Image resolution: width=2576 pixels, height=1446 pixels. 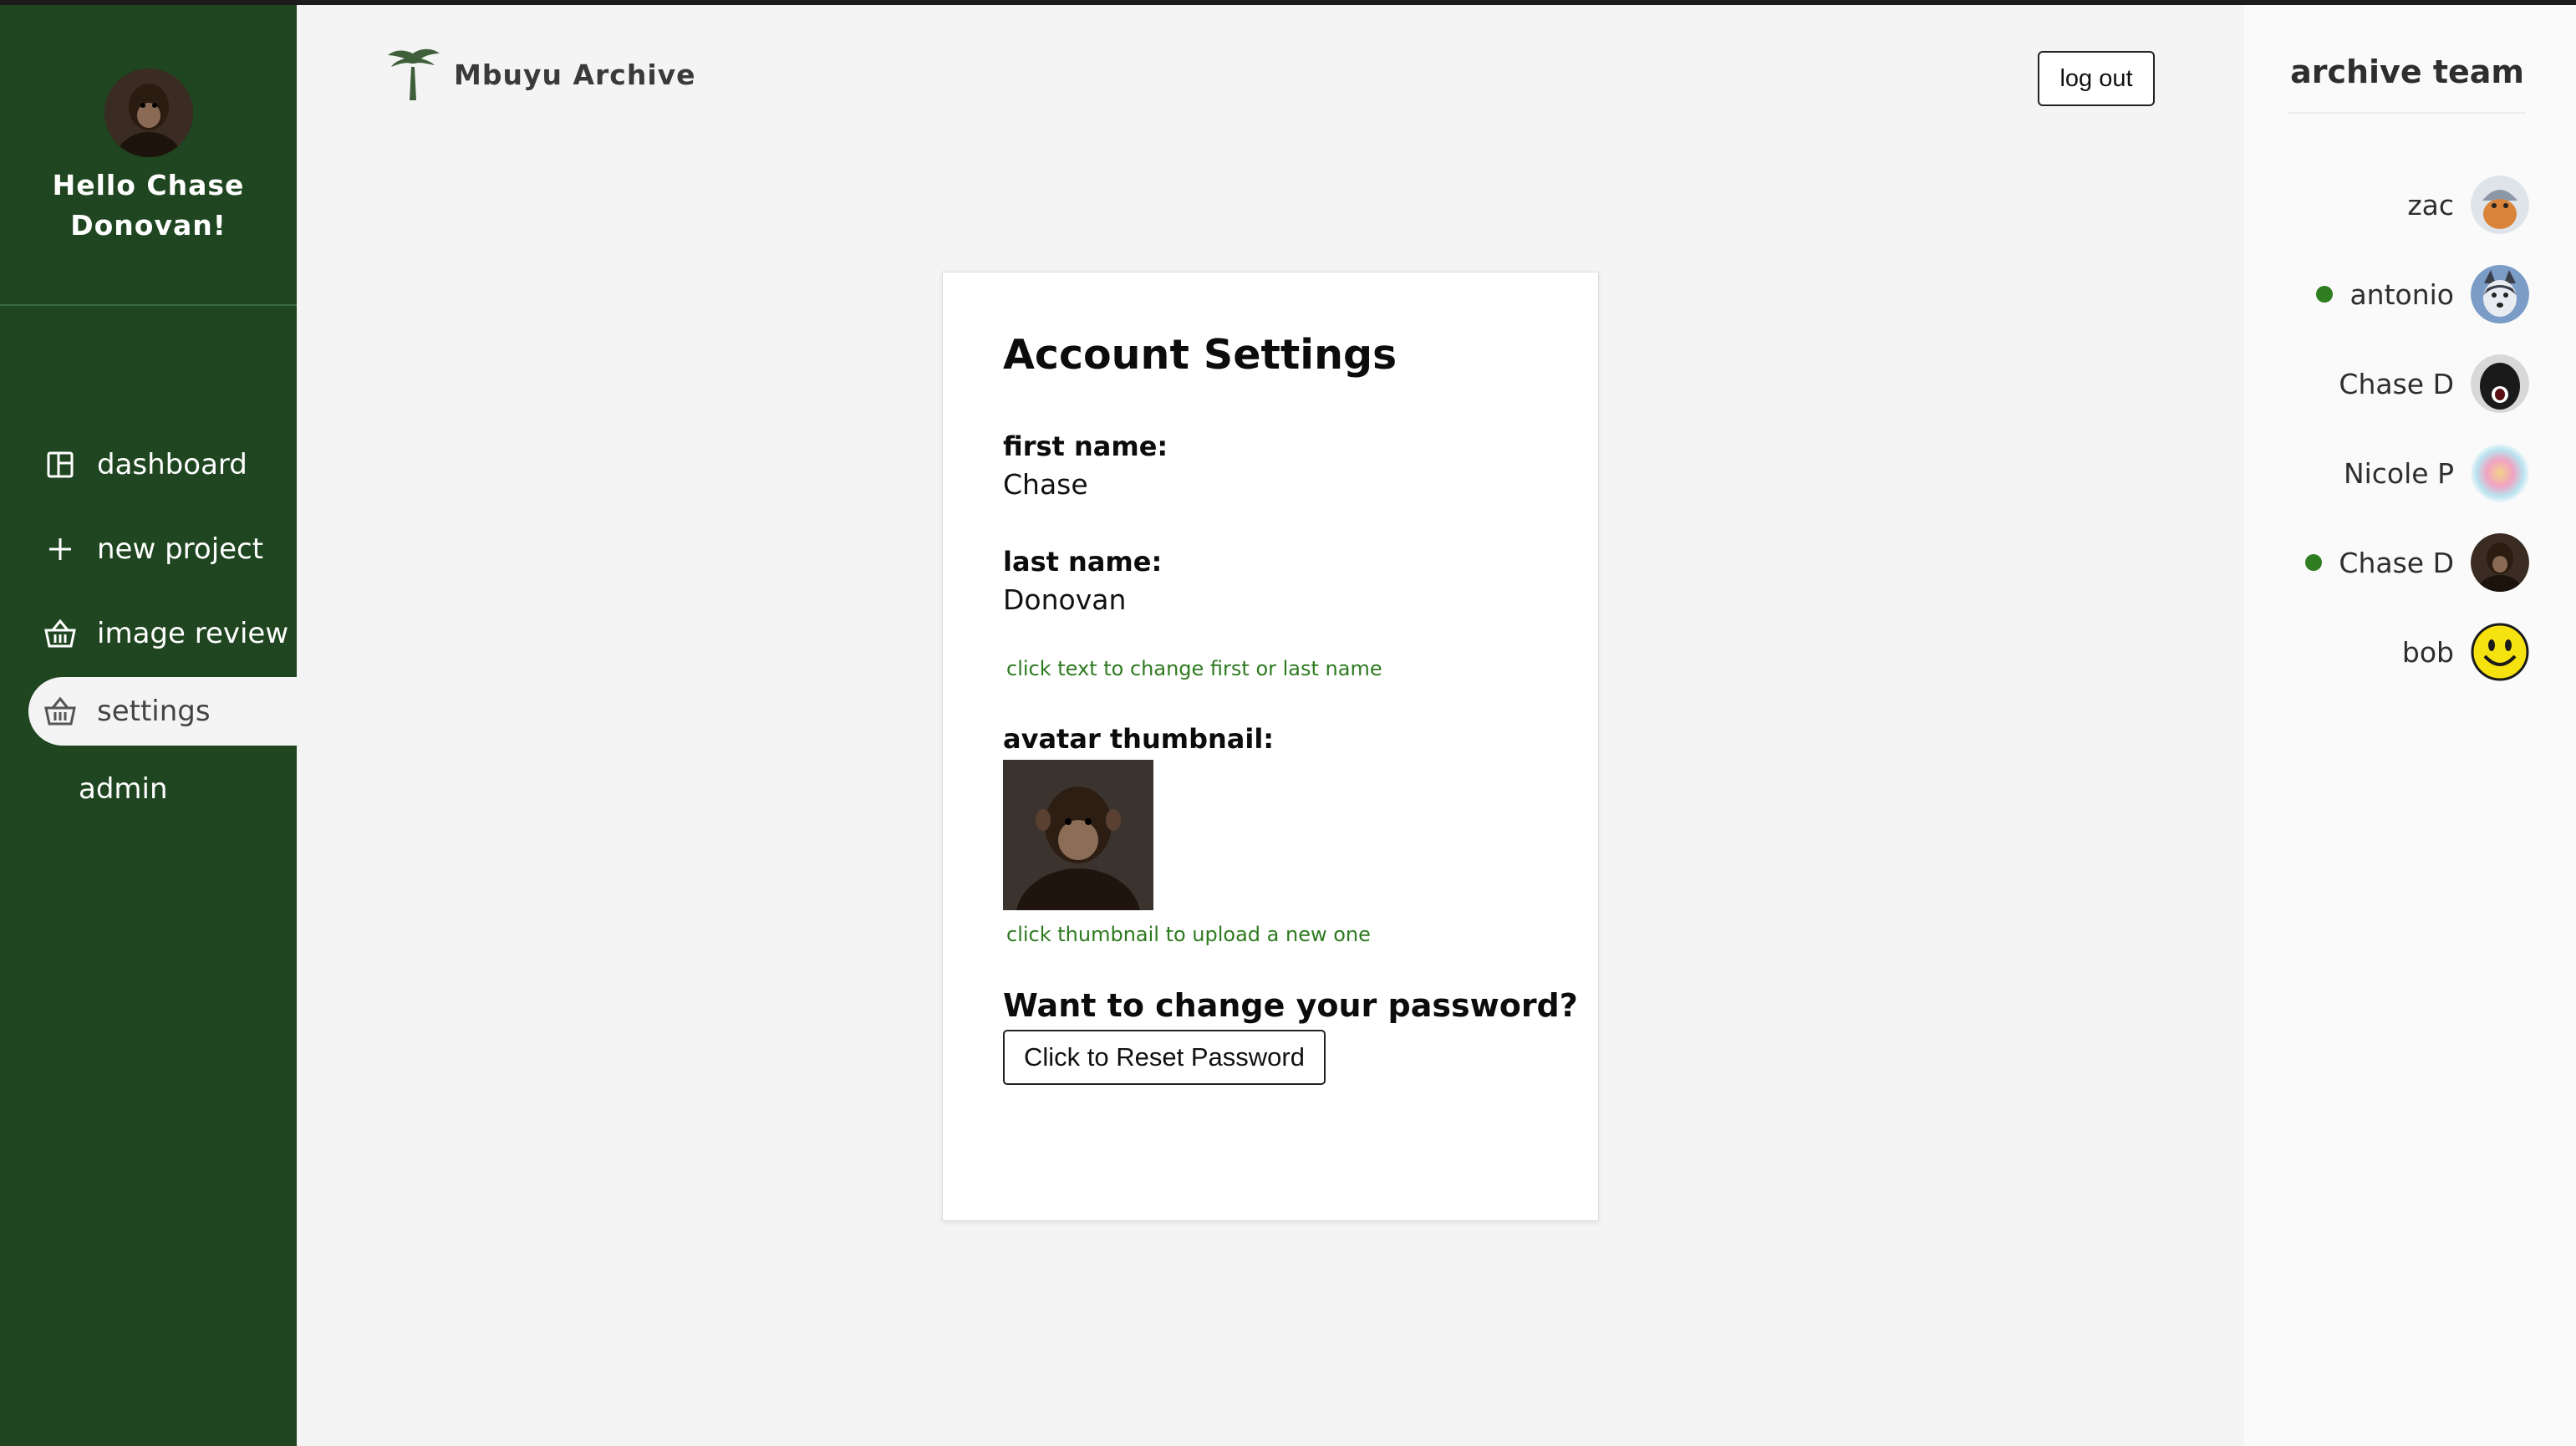 I want to click on sidebar-item-settings: settings, so click(x=162, y=711).